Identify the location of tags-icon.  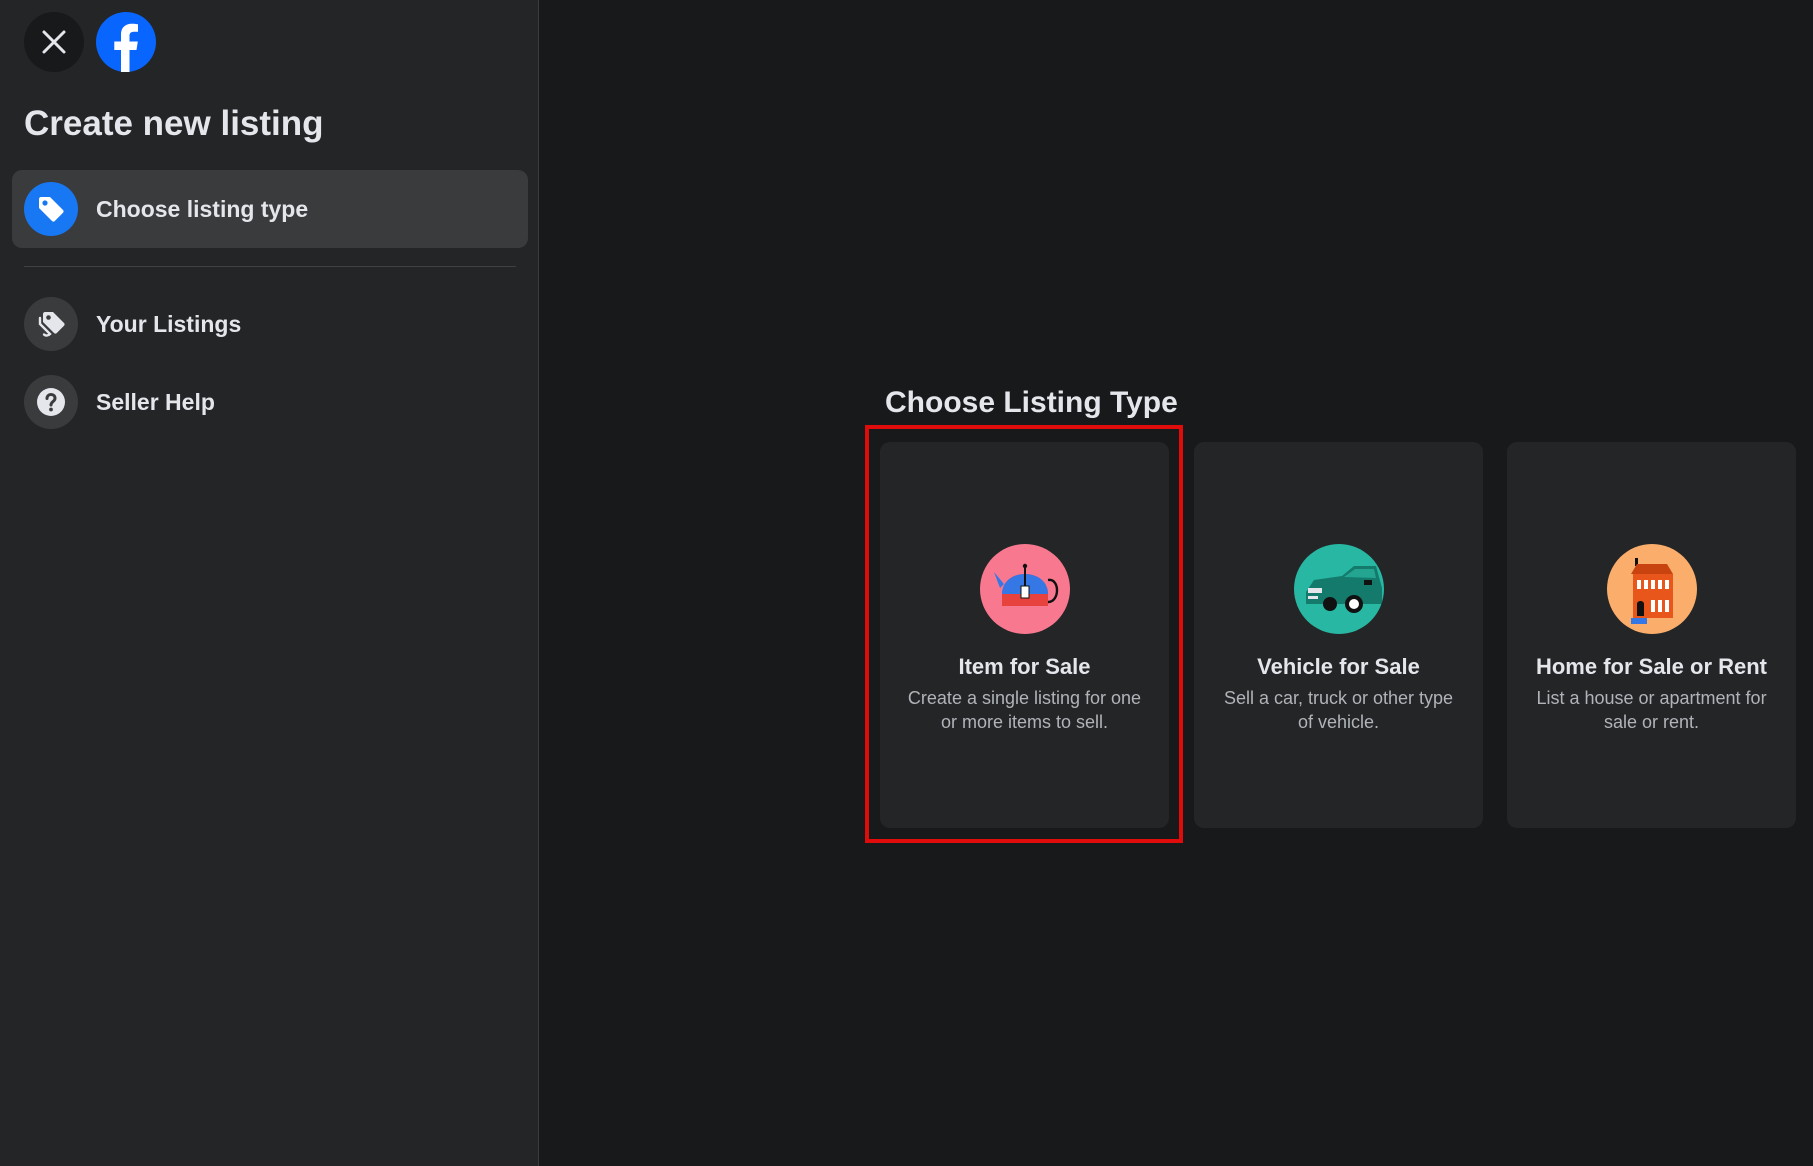
(51, 324).